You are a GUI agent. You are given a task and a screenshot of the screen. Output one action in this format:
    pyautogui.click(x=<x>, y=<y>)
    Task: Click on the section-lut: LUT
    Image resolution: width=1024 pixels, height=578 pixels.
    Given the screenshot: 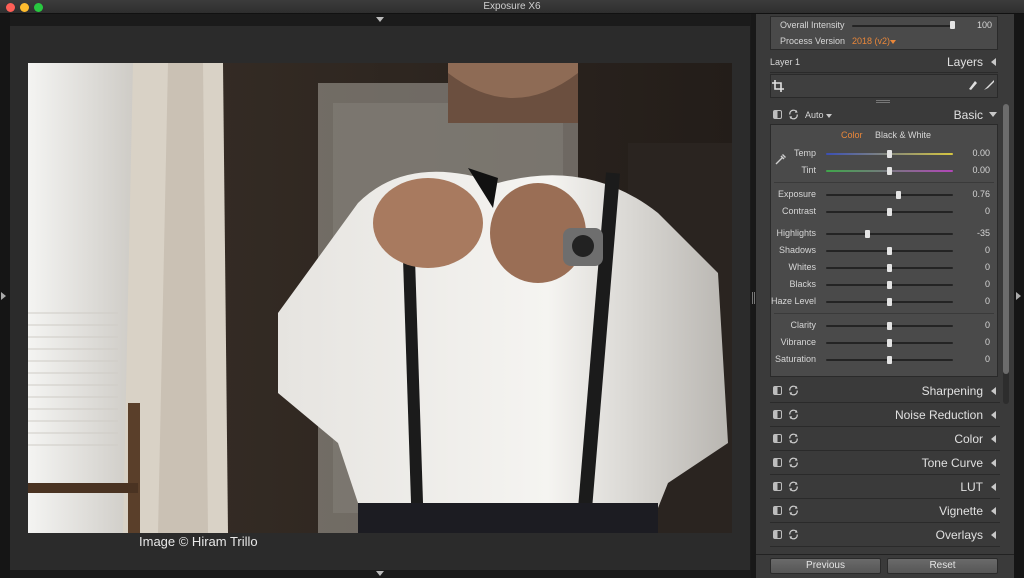 What is the action you would take?
    pyautogui.click(x=885, y=488)
    